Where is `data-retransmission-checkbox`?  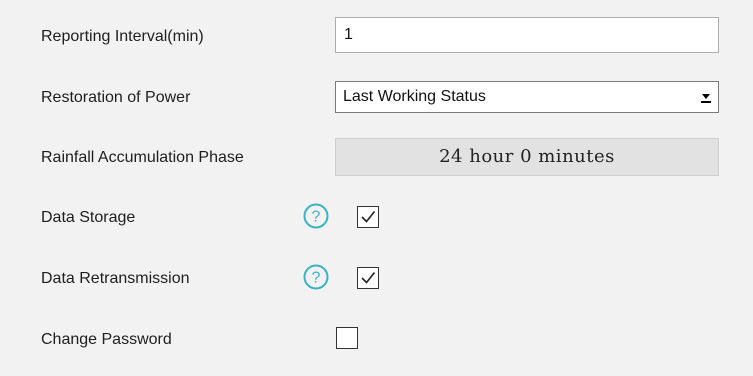
data-retransmission-checkbox is located at coordinates (368, 278).